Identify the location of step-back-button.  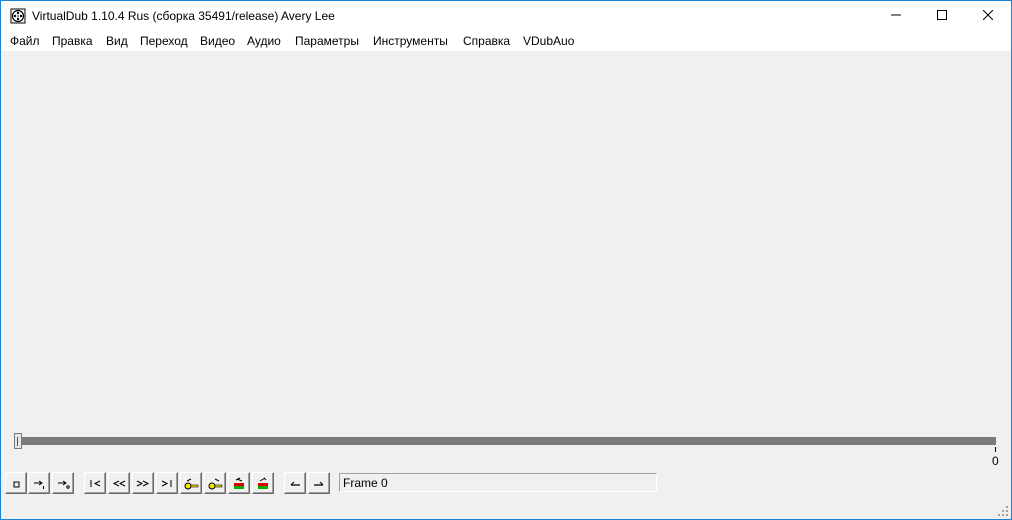
(119, 483).